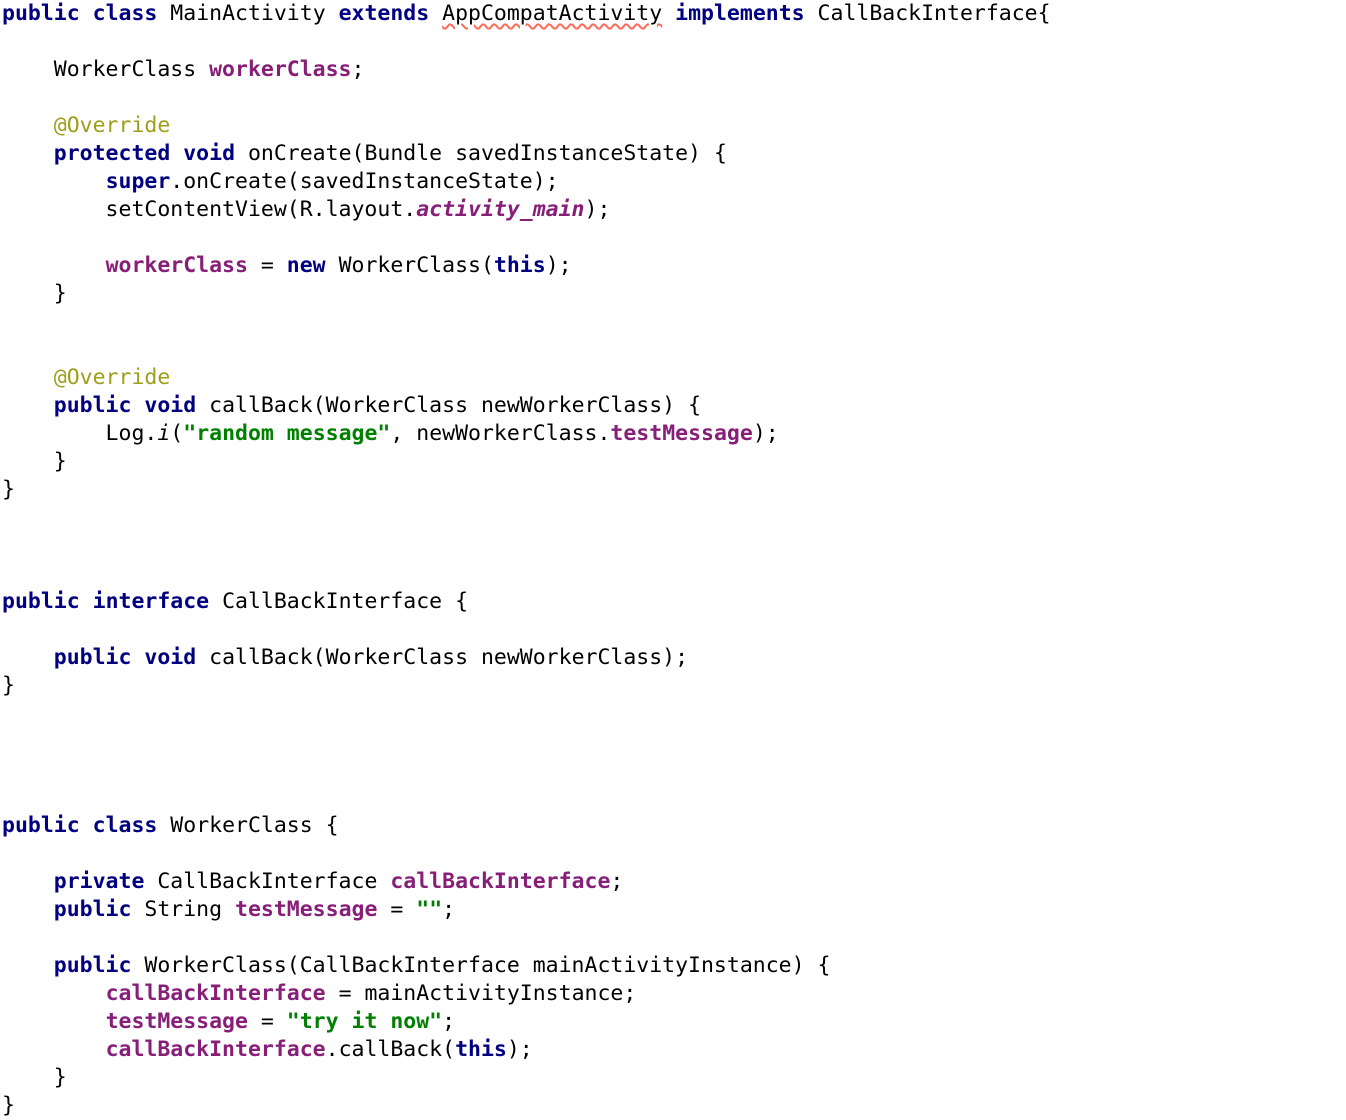 This screenshot has height=1120, width=1346. What do you see at coordinates (673, 182) in the screenshot?
I see `code-line: super.onCreate(savedInstanceState);` at bounding box center [673, 182].